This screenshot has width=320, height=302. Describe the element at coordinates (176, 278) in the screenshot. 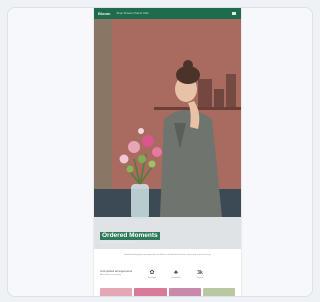

I see `feature-label: Sustainable` at that location.